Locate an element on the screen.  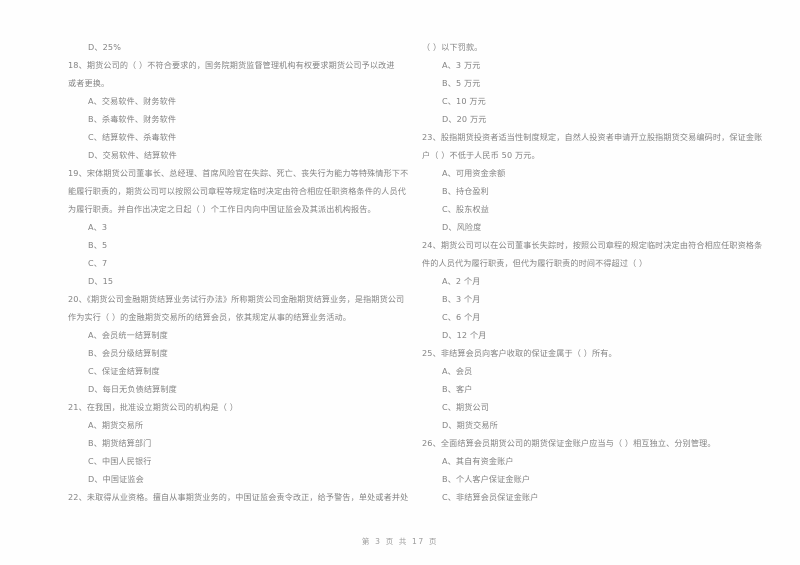
option-c: C、7 is located at coordinates (225, 263).